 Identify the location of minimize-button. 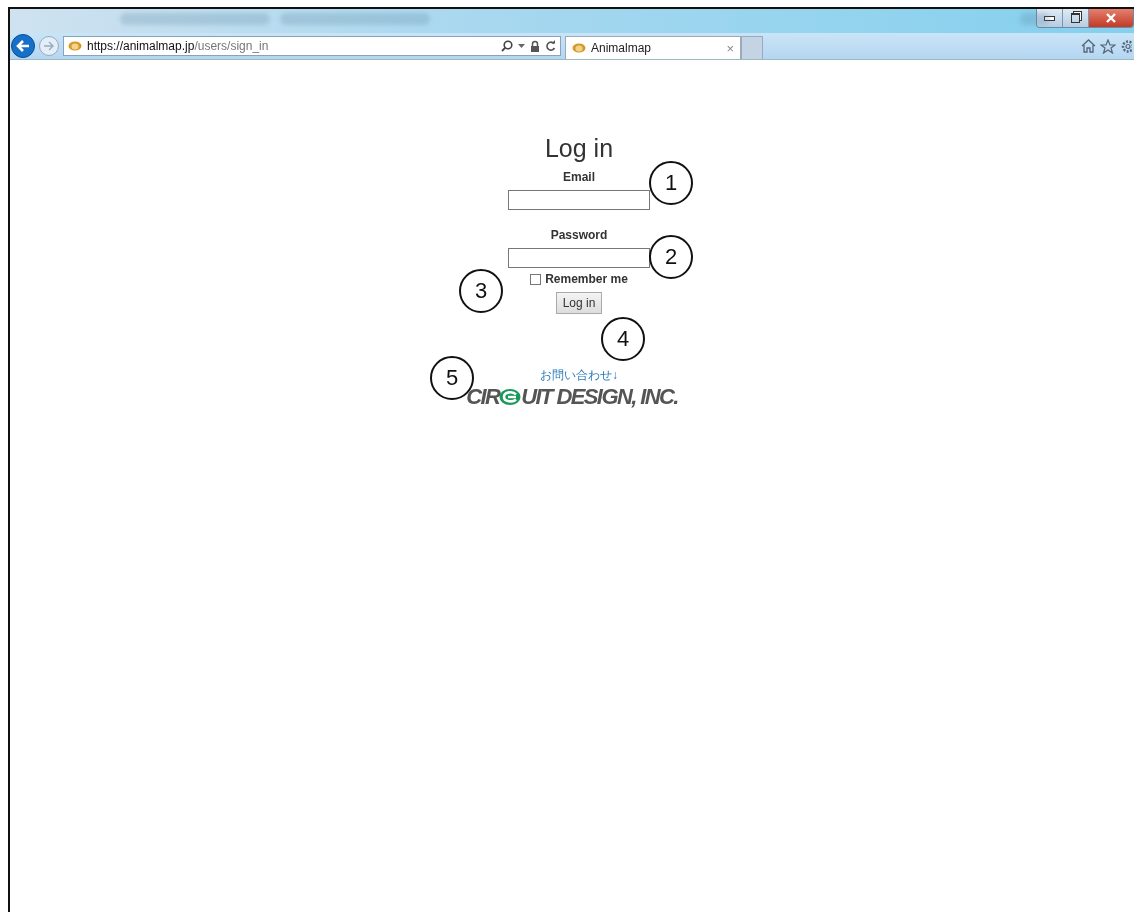
(1050, 18).